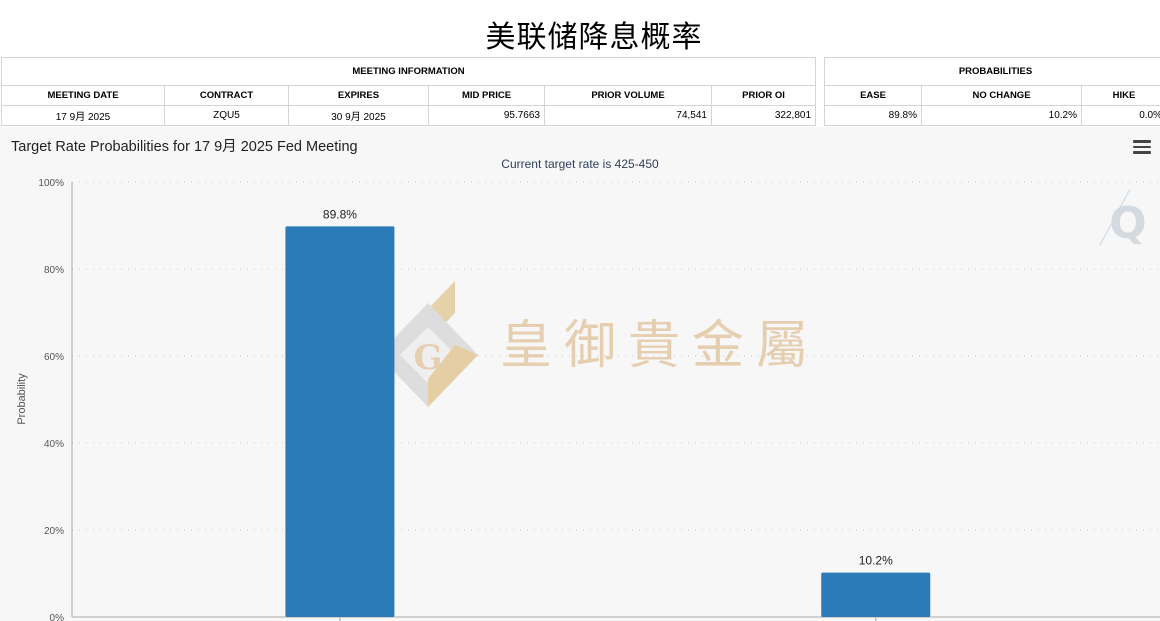 This screenshot has height=621, width=1160. Describe the element at coordinates (358, 95) in the screenshot. I see `col-header-expires: EXPIRES` at that location.